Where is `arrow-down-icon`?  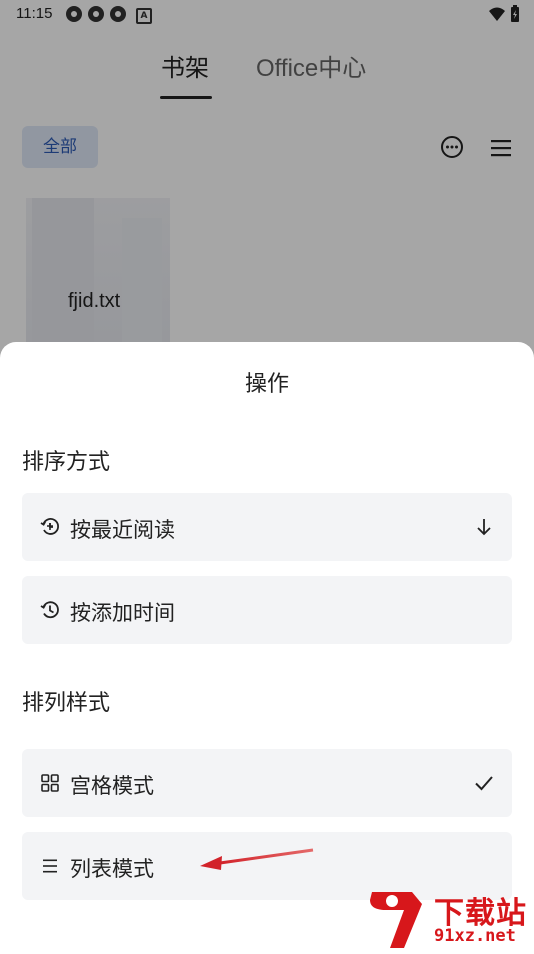
arrow-down-icon is located at coordinates (484, 527).